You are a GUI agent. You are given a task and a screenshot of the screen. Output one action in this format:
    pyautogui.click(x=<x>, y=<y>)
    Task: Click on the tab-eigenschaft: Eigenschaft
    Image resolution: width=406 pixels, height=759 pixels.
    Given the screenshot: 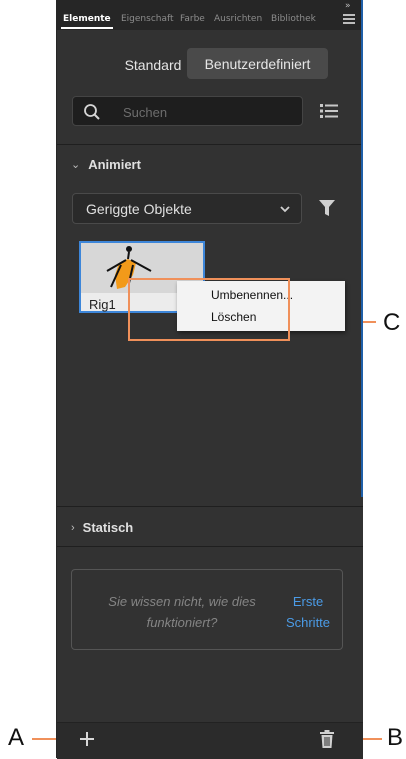 What is the action you would take?
    pyautogui.click(x=147, y=19)
    